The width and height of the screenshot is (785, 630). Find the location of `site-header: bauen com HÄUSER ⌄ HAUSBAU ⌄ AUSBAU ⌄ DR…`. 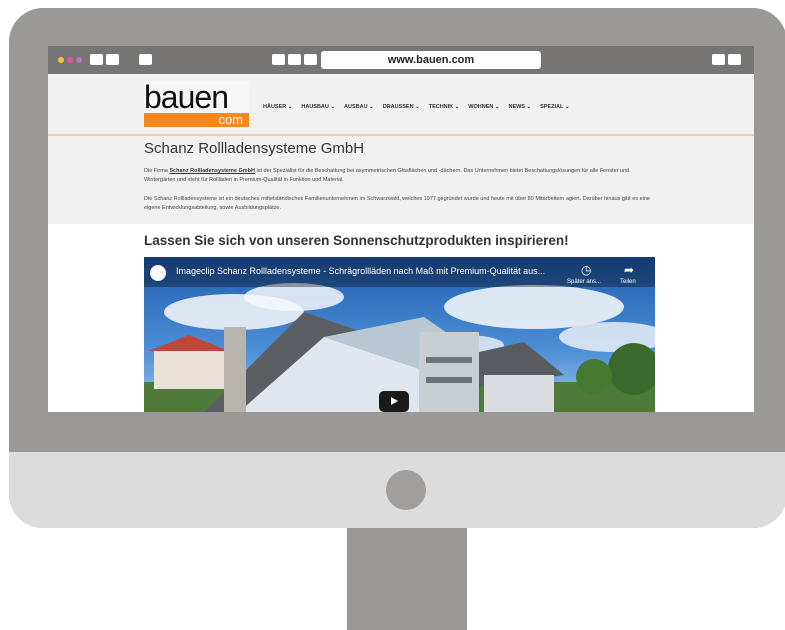

site-header: bauen com HÄUSER ⌄ HAUSBAU ⌄ AUSBAU ⌄ DR… is located at coordinates (401, 105).